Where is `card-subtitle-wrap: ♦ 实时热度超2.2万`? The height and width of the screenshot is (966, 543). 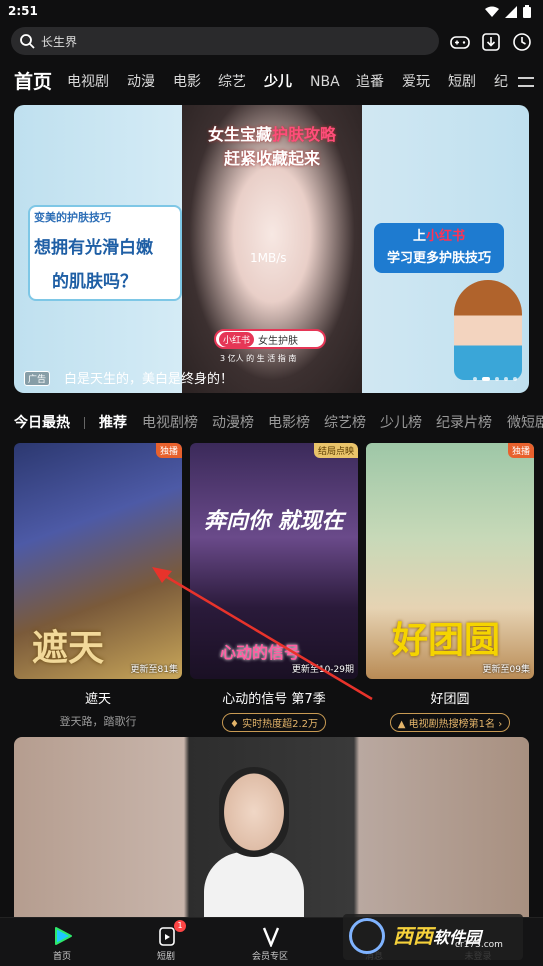
card-subtitle-wrap: ♦ 实时热度超2.2万 is located at coordinates (274, 722).